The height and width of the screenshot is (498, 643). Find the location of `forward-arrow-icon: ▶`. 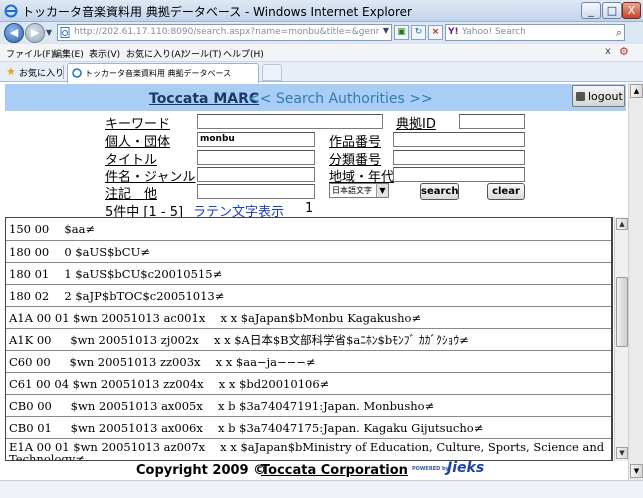

forward-arrow-icon: ▶ is located at coordinates (35, 32).